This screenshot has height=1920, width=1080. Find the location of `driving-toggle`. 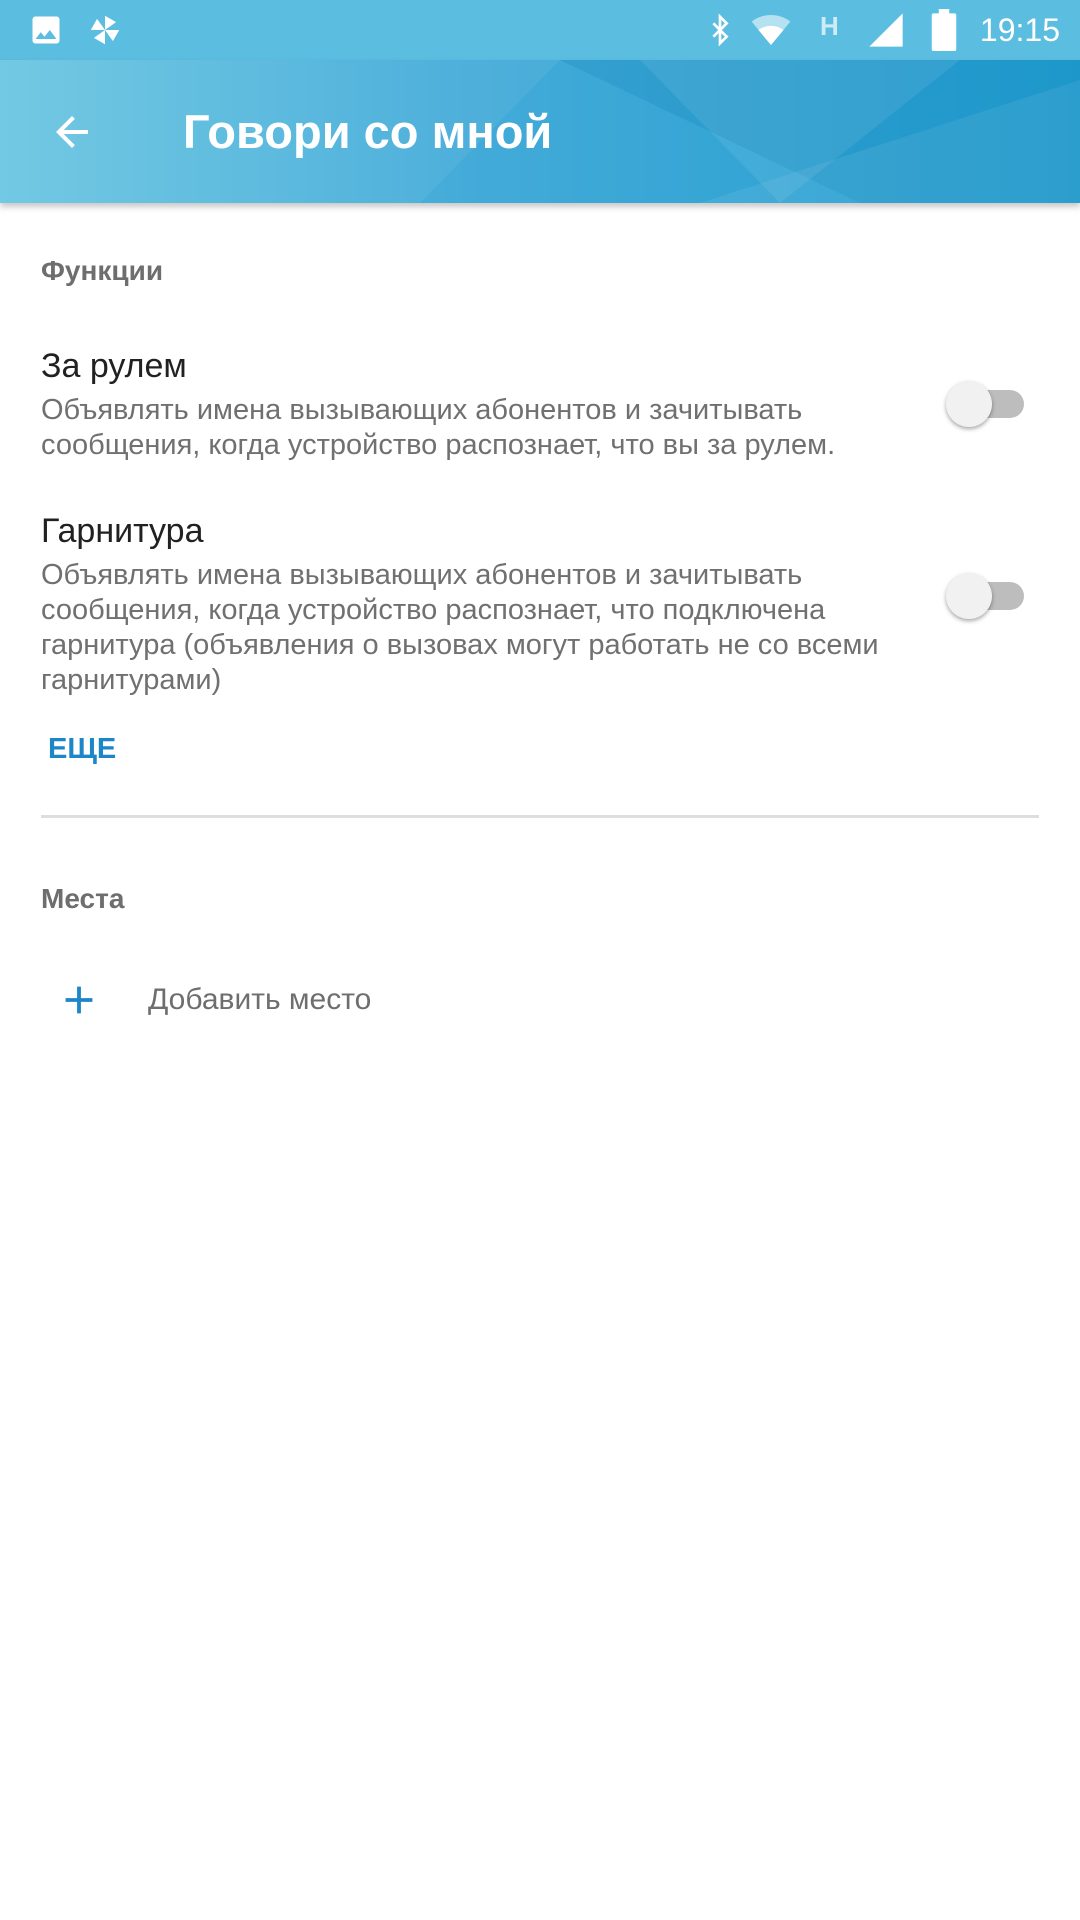

driving-toggle is located at coordinates (989, 403).